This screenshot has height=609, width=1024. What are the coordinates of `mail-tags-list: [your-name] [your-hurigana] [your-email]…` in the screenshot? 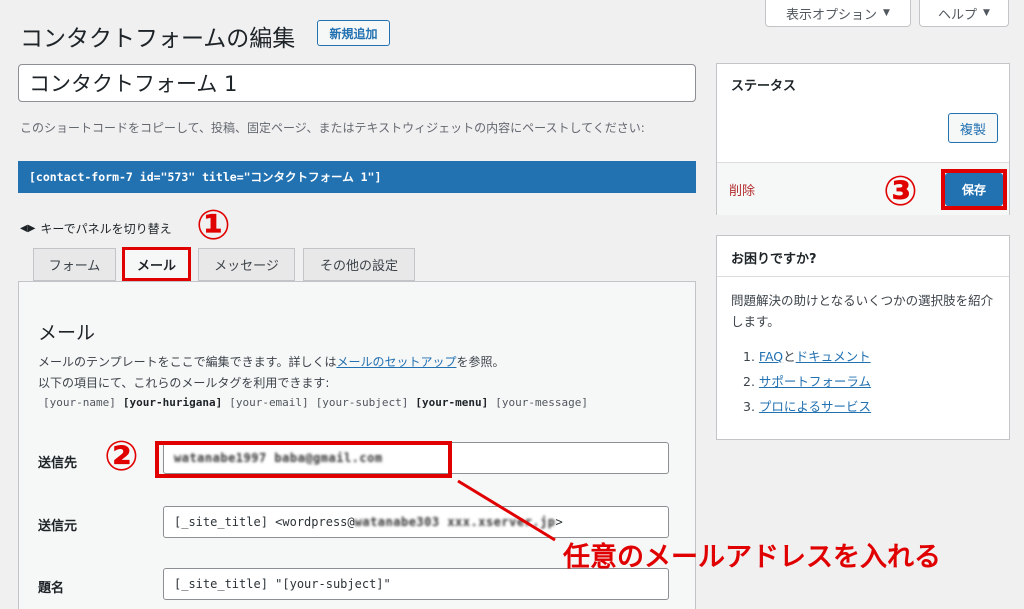 It's located at (315, 402).